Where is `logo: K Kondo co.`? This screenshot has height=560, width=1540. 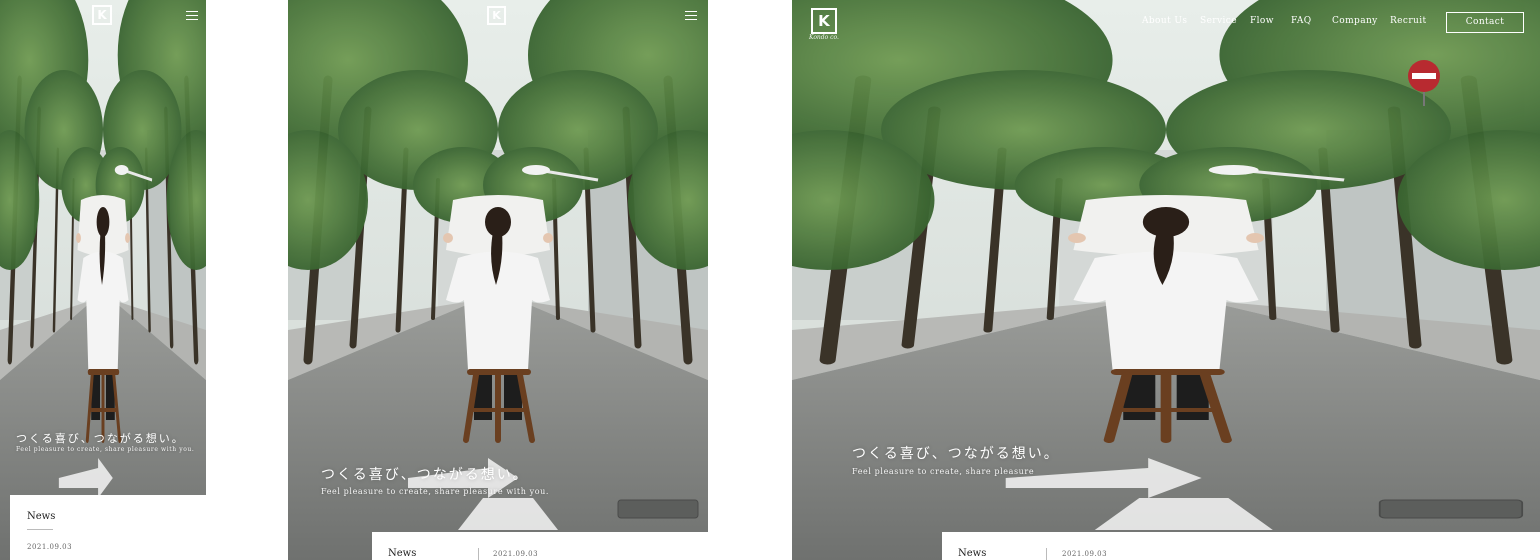 logo: K Kondo co. is located at coordinates (824, 24).